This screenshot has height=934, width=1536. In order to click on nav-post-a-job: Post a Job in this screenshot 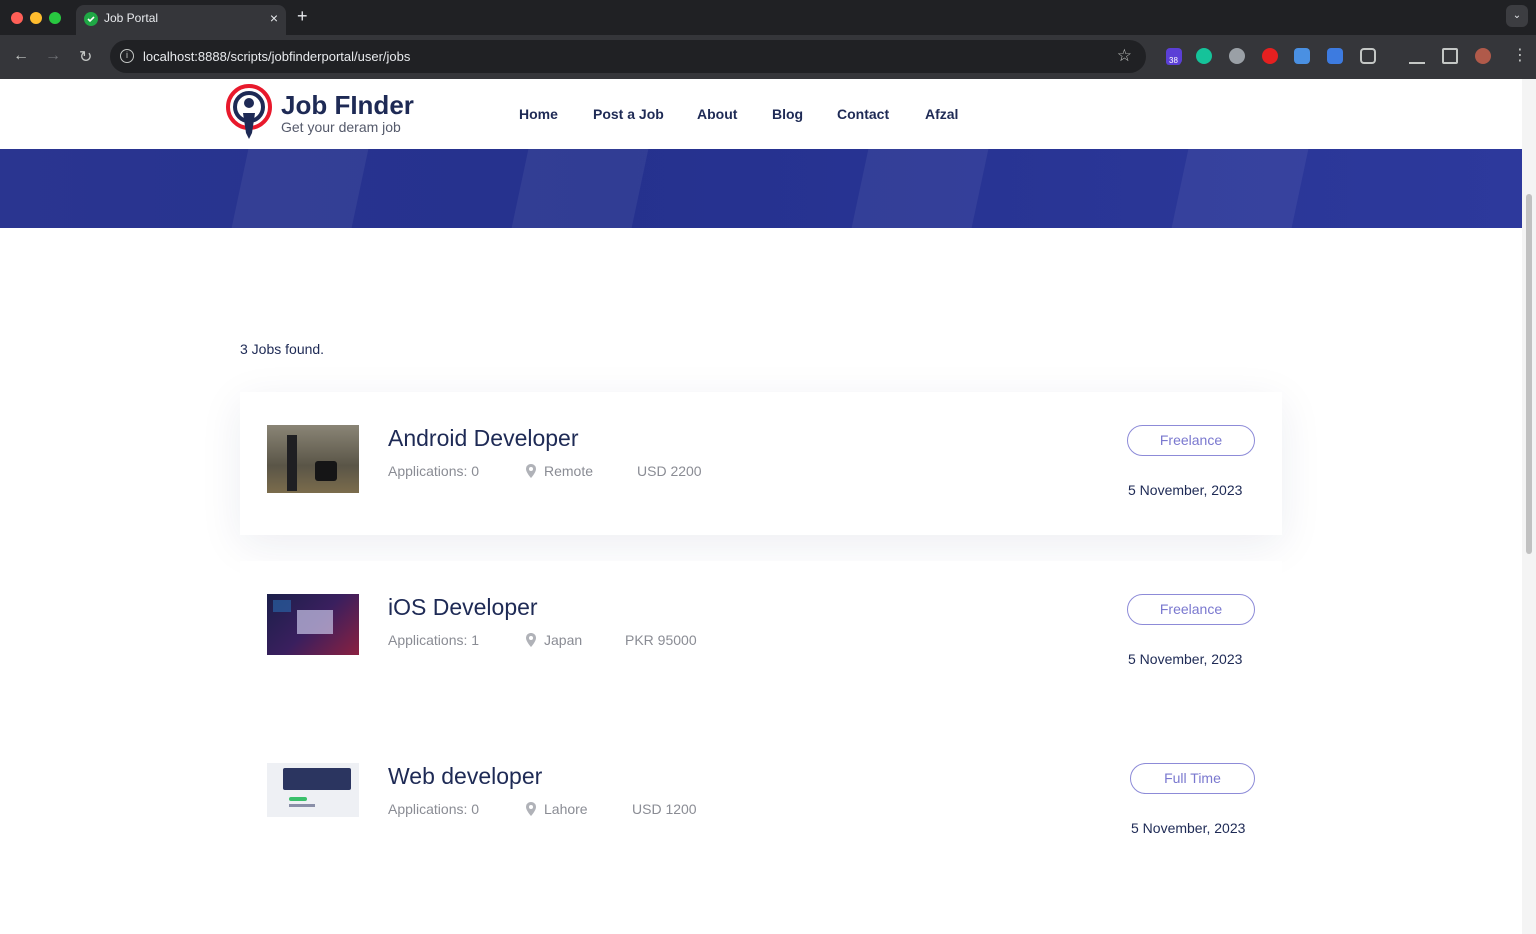, I will do `click(628, 114)`.